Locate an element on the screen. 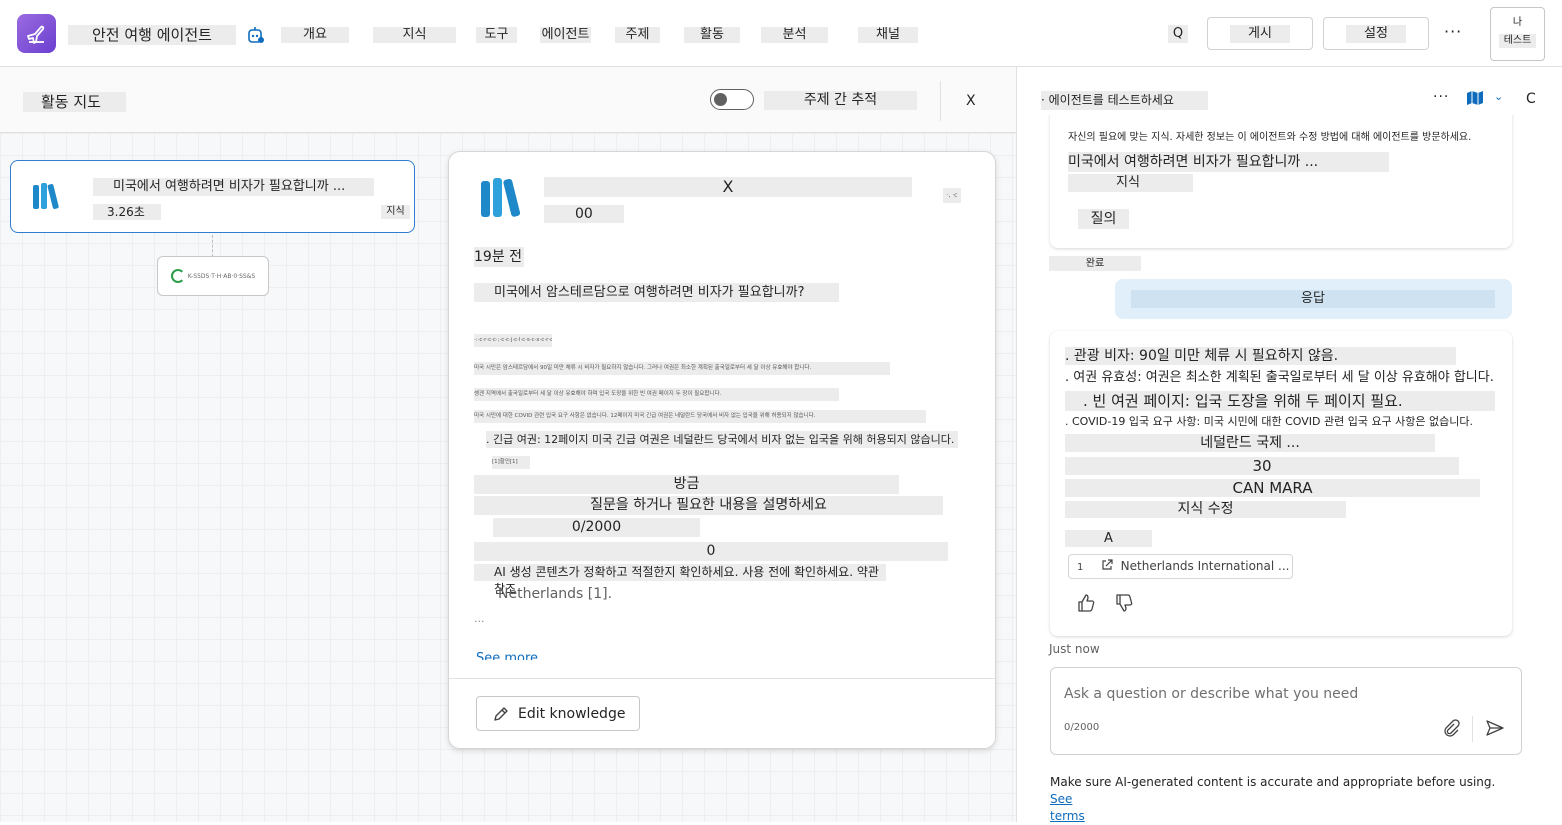  thumbs-up-icon is located at coordinates (1086, 603).